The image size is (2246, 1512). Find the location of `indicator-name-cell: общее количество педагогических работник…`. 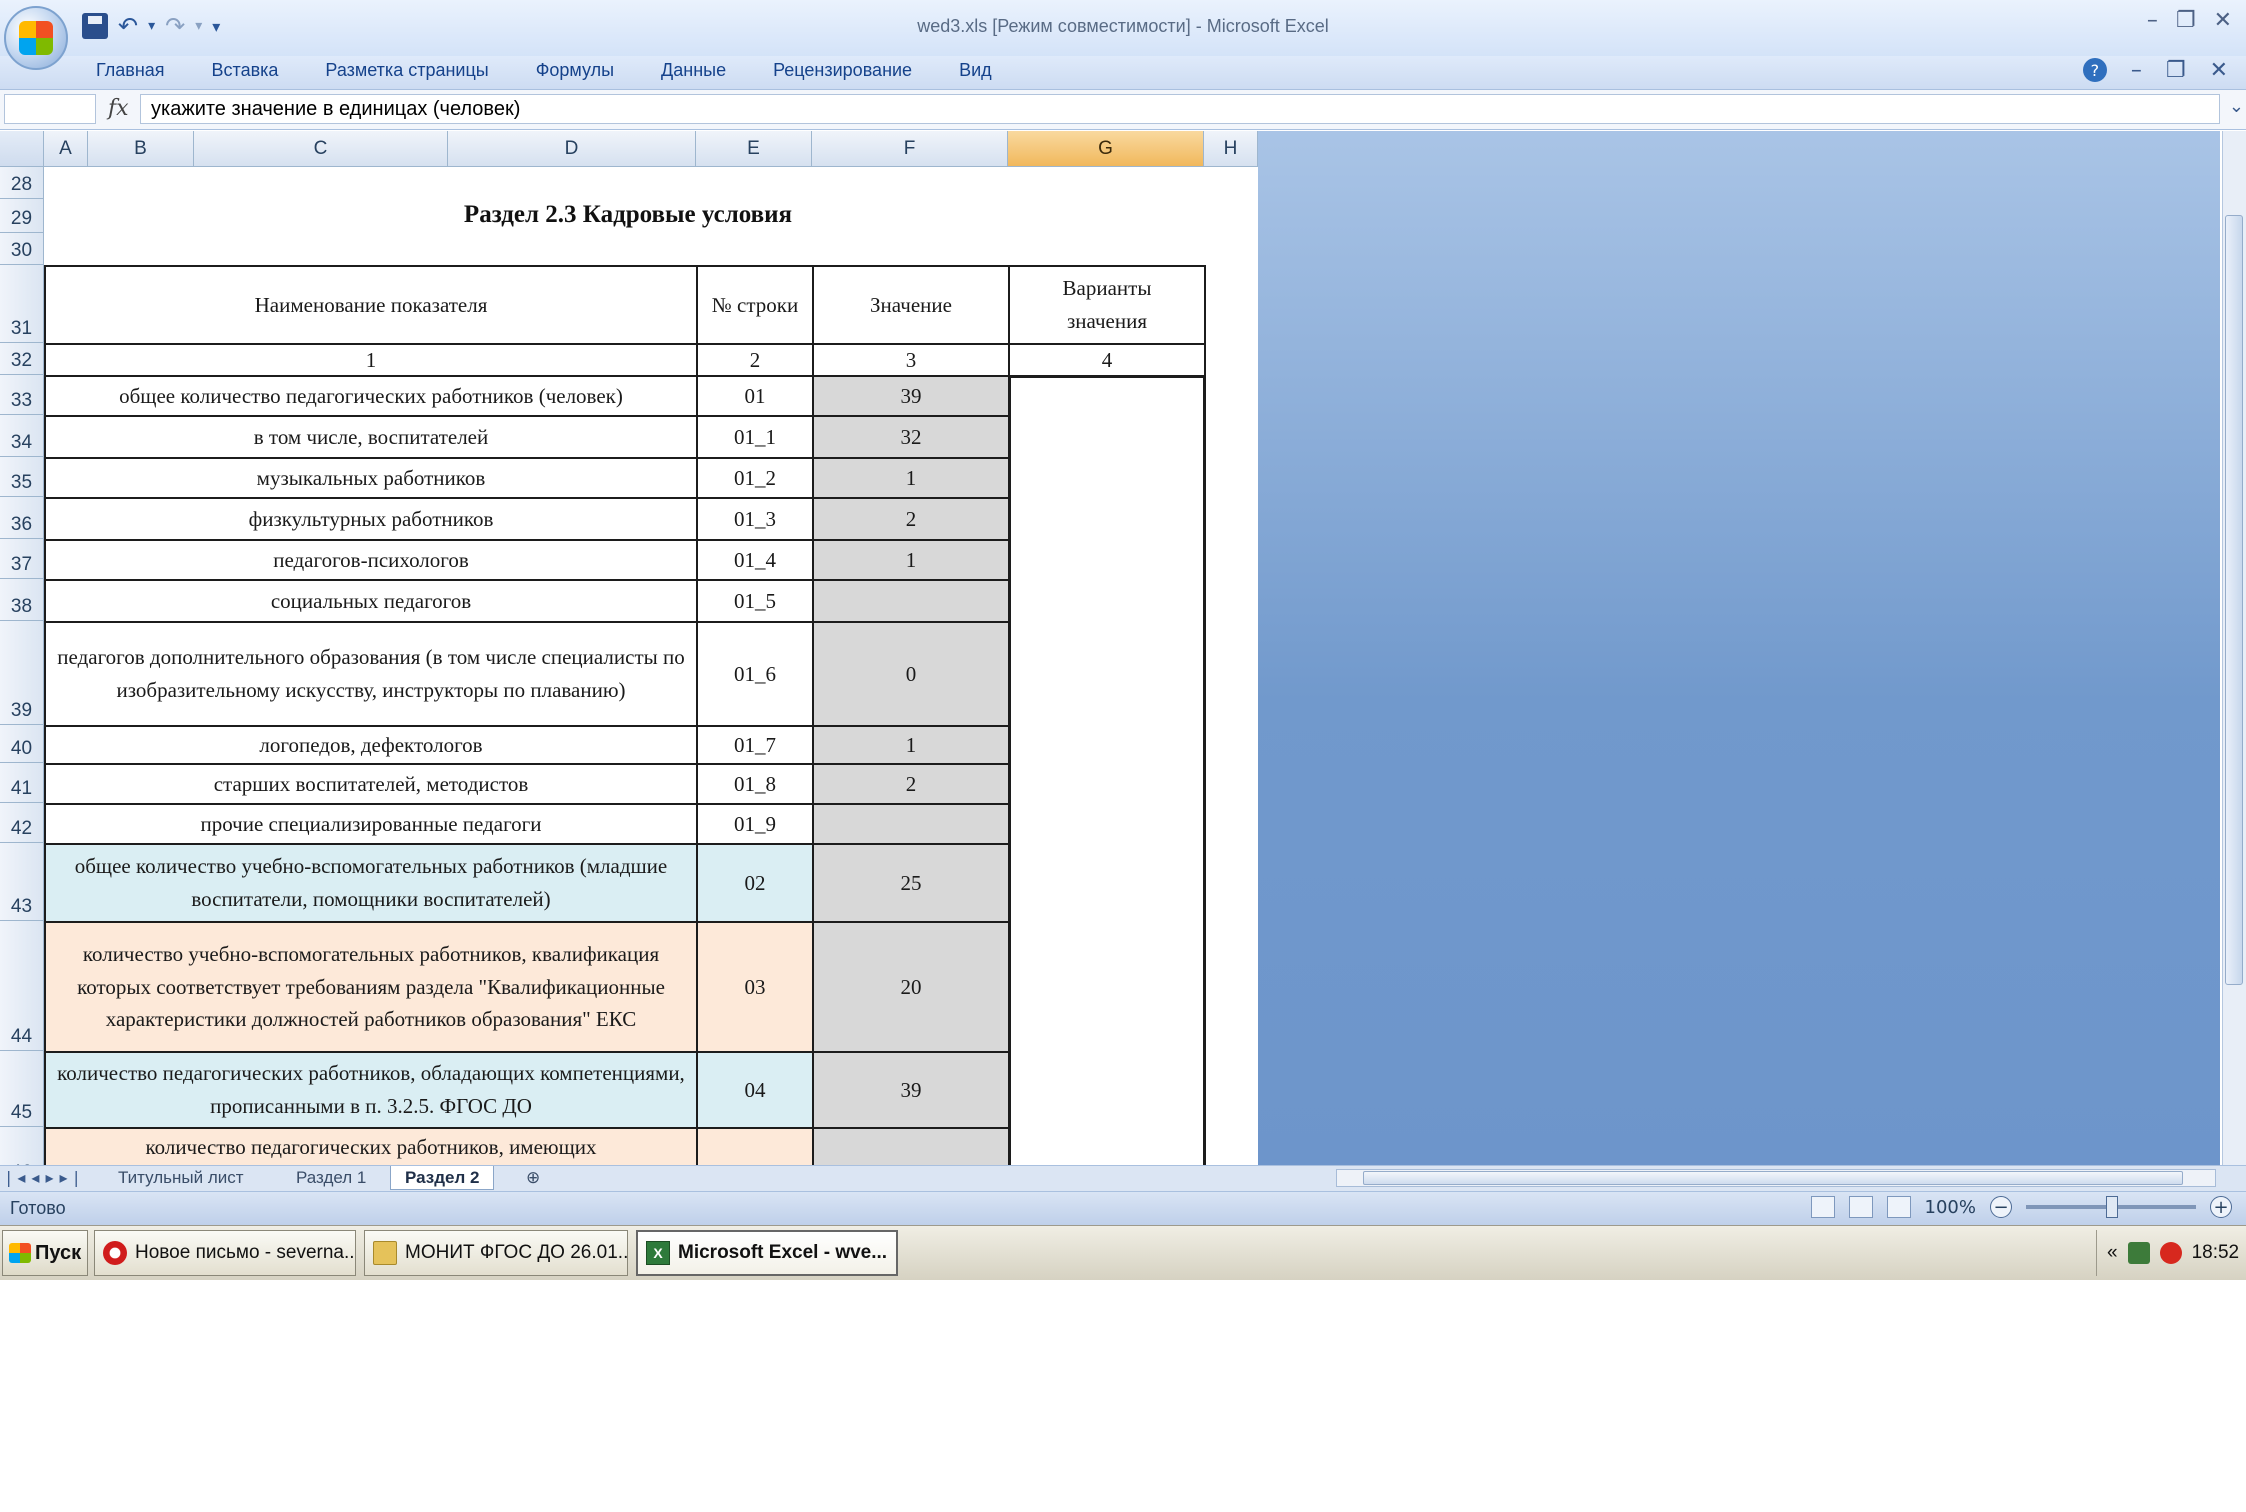

indicator-name-cell: общее количество педагогических работник… is located at coordinates (371, 396).